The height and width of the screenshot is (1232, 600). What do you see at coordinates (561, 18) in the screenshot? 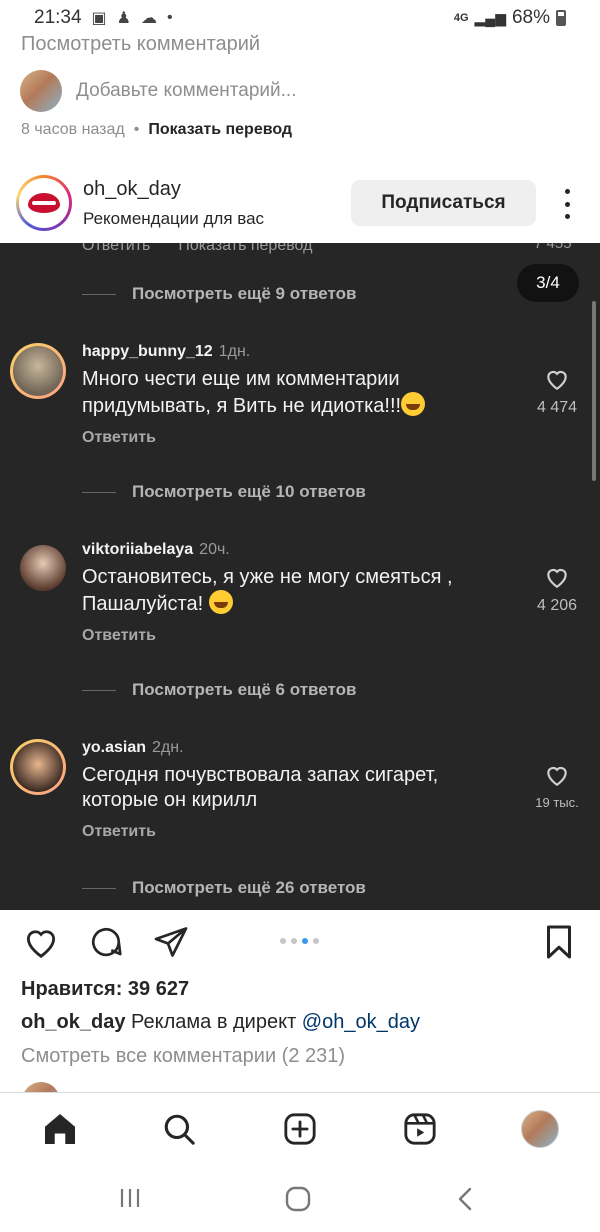
I see `battery-icon` at bounding box center [561, 18].